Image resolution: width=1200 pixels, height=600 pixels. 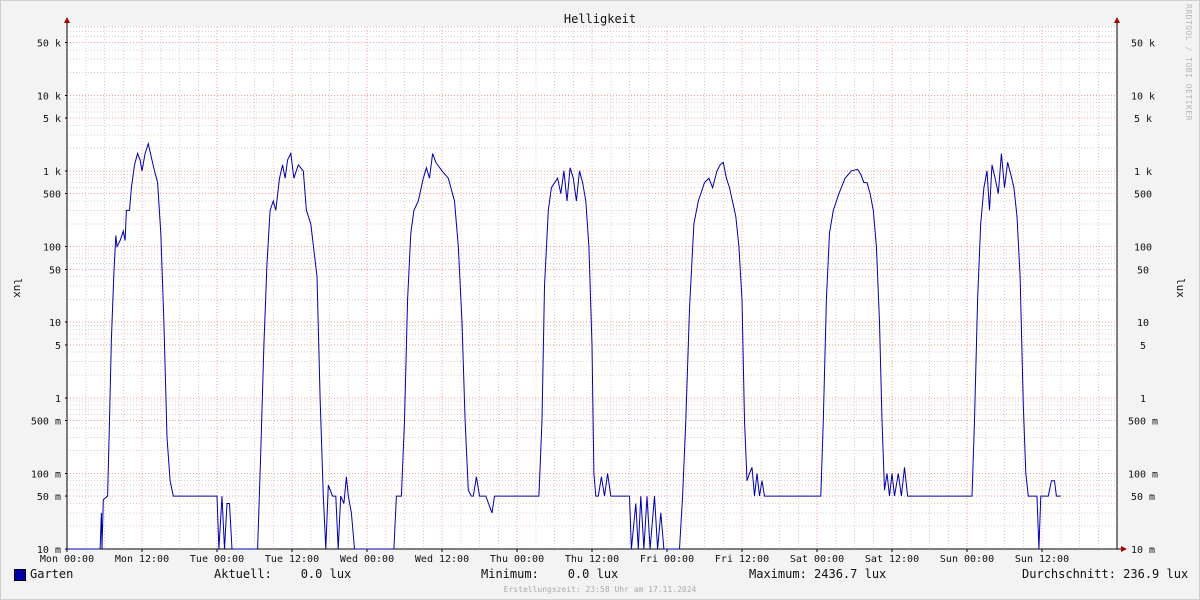 I want to click on y-tick-label-right: 50, so click(x=1143, y=270).